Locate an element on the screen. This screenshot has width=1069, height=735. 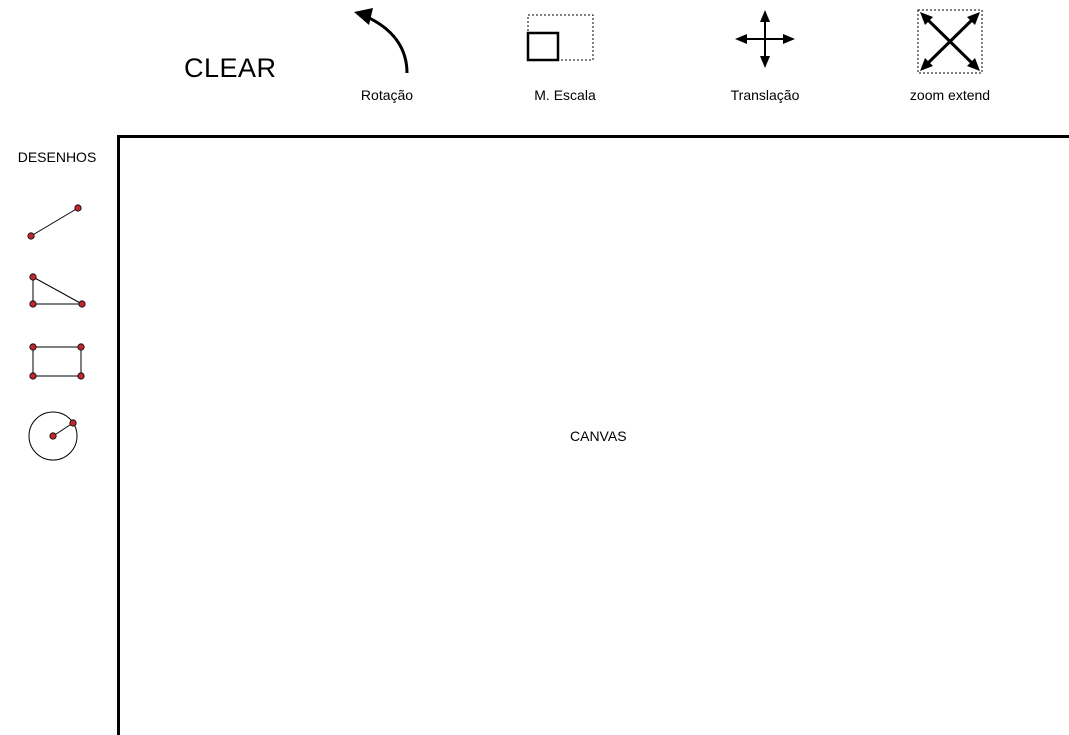
scale-tool-button: M. Escala is located at coordinates (565, 57).